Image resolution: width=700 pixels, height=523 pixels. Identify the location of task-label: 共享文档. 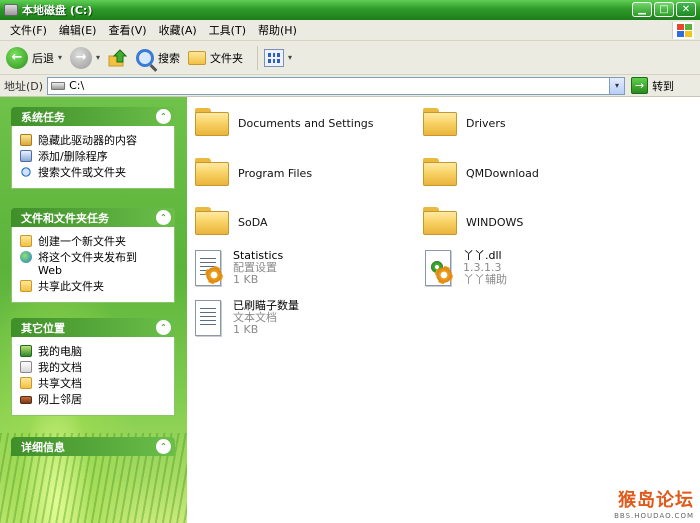
(60, 383).